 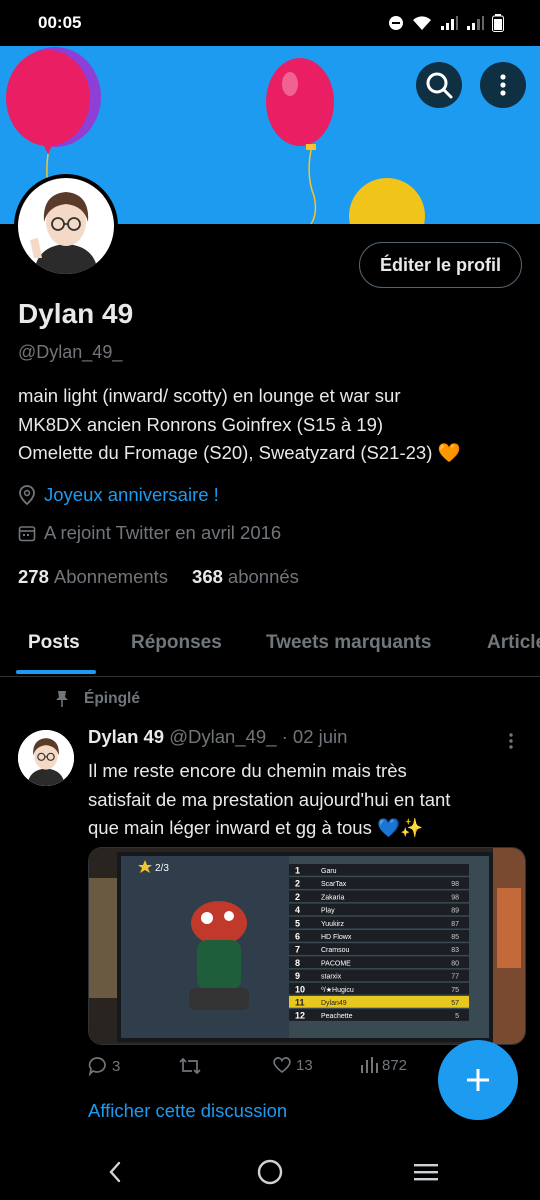 I want to click on leaderboard-rank: 8, so click(x=297, y=963).